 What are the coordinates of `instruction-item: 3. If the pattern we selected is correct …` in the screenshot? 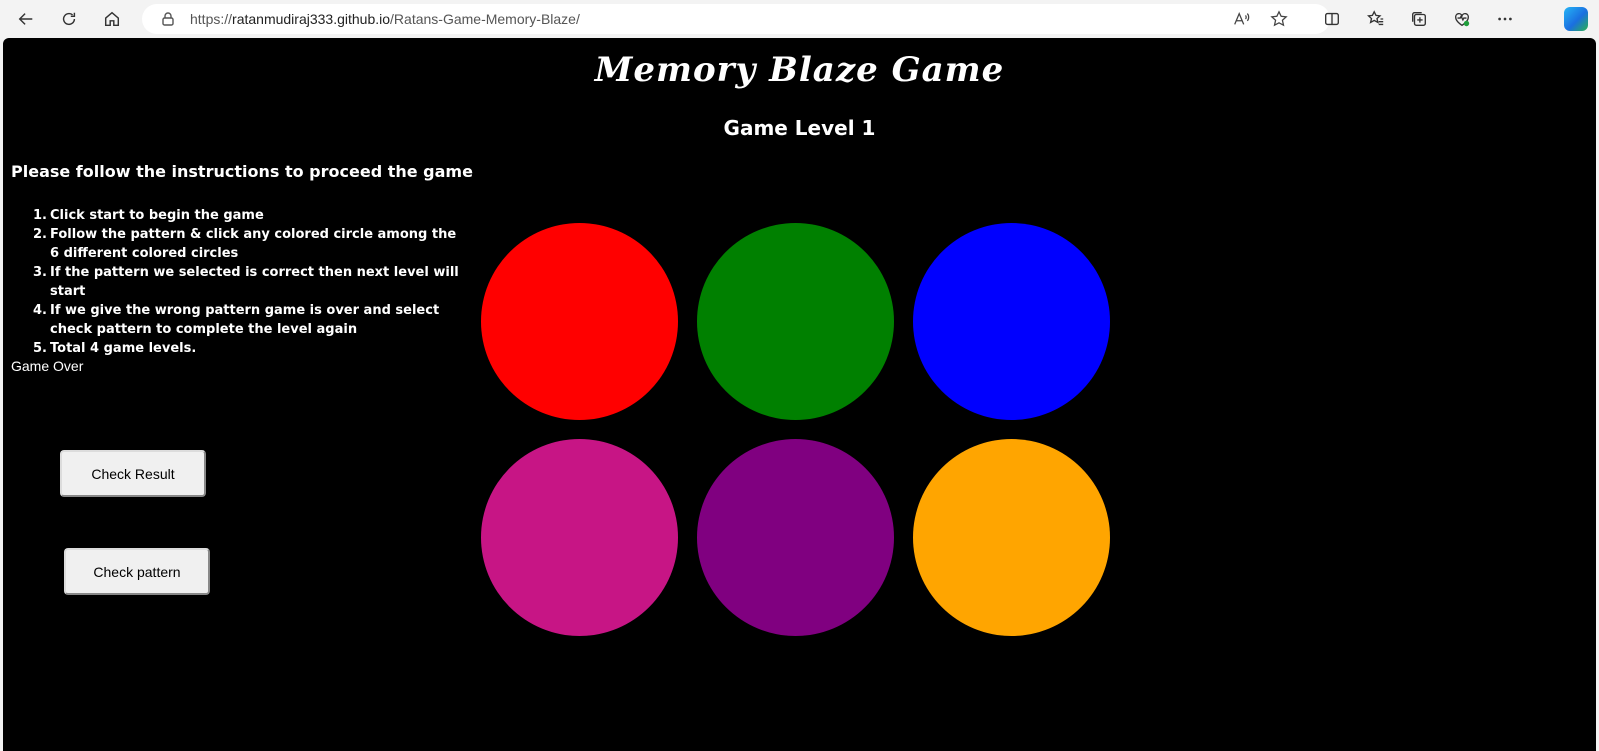 It's located at (246, 282).